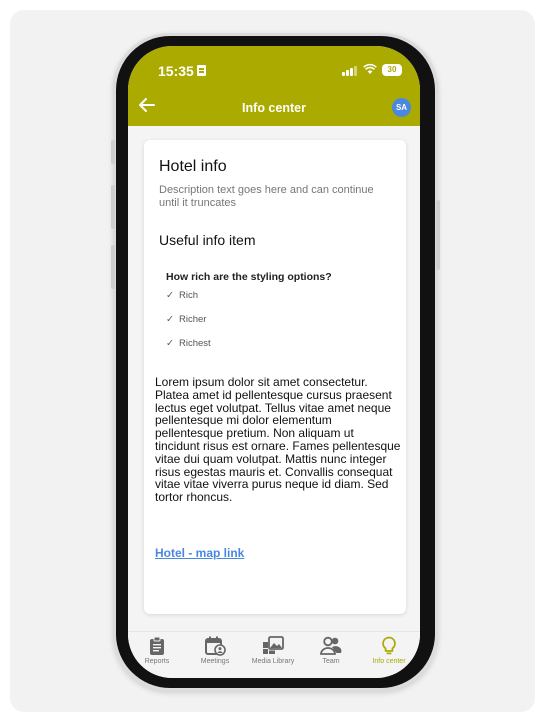 The image size is (535, 712). I want to click on nav-item-info-center: Info center, so click(389, 650).